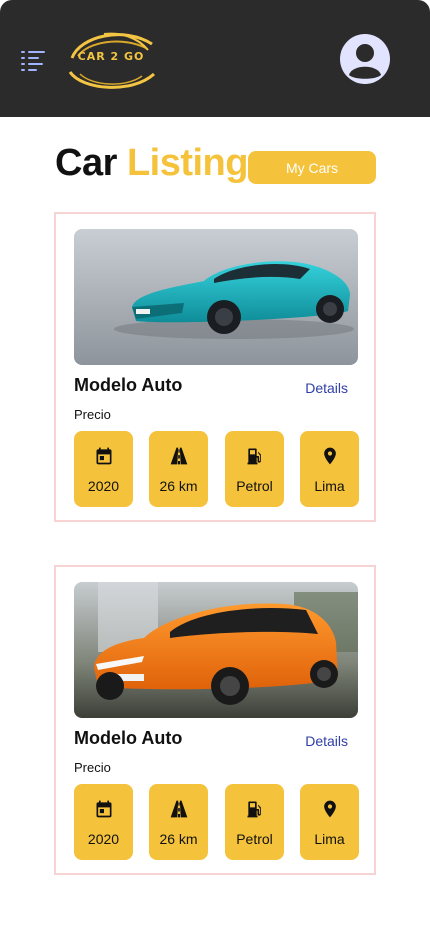  I want to click on page-title: Car Listing, so click(151, 163).